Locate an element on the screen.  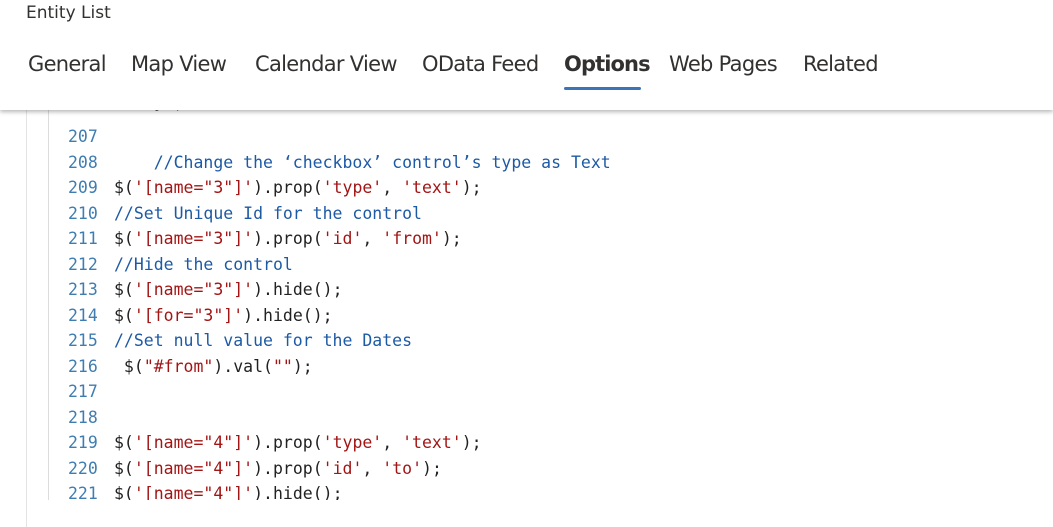
tab-general: General is located at coordinates (67, 64).